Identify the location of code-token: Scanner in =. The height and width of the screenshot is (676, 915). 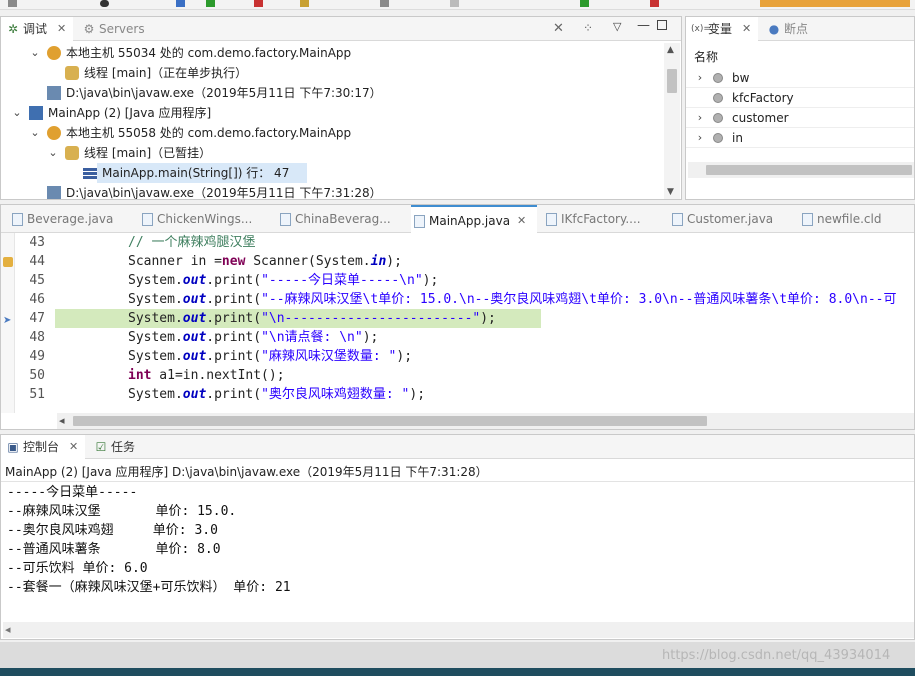
(175, 261).